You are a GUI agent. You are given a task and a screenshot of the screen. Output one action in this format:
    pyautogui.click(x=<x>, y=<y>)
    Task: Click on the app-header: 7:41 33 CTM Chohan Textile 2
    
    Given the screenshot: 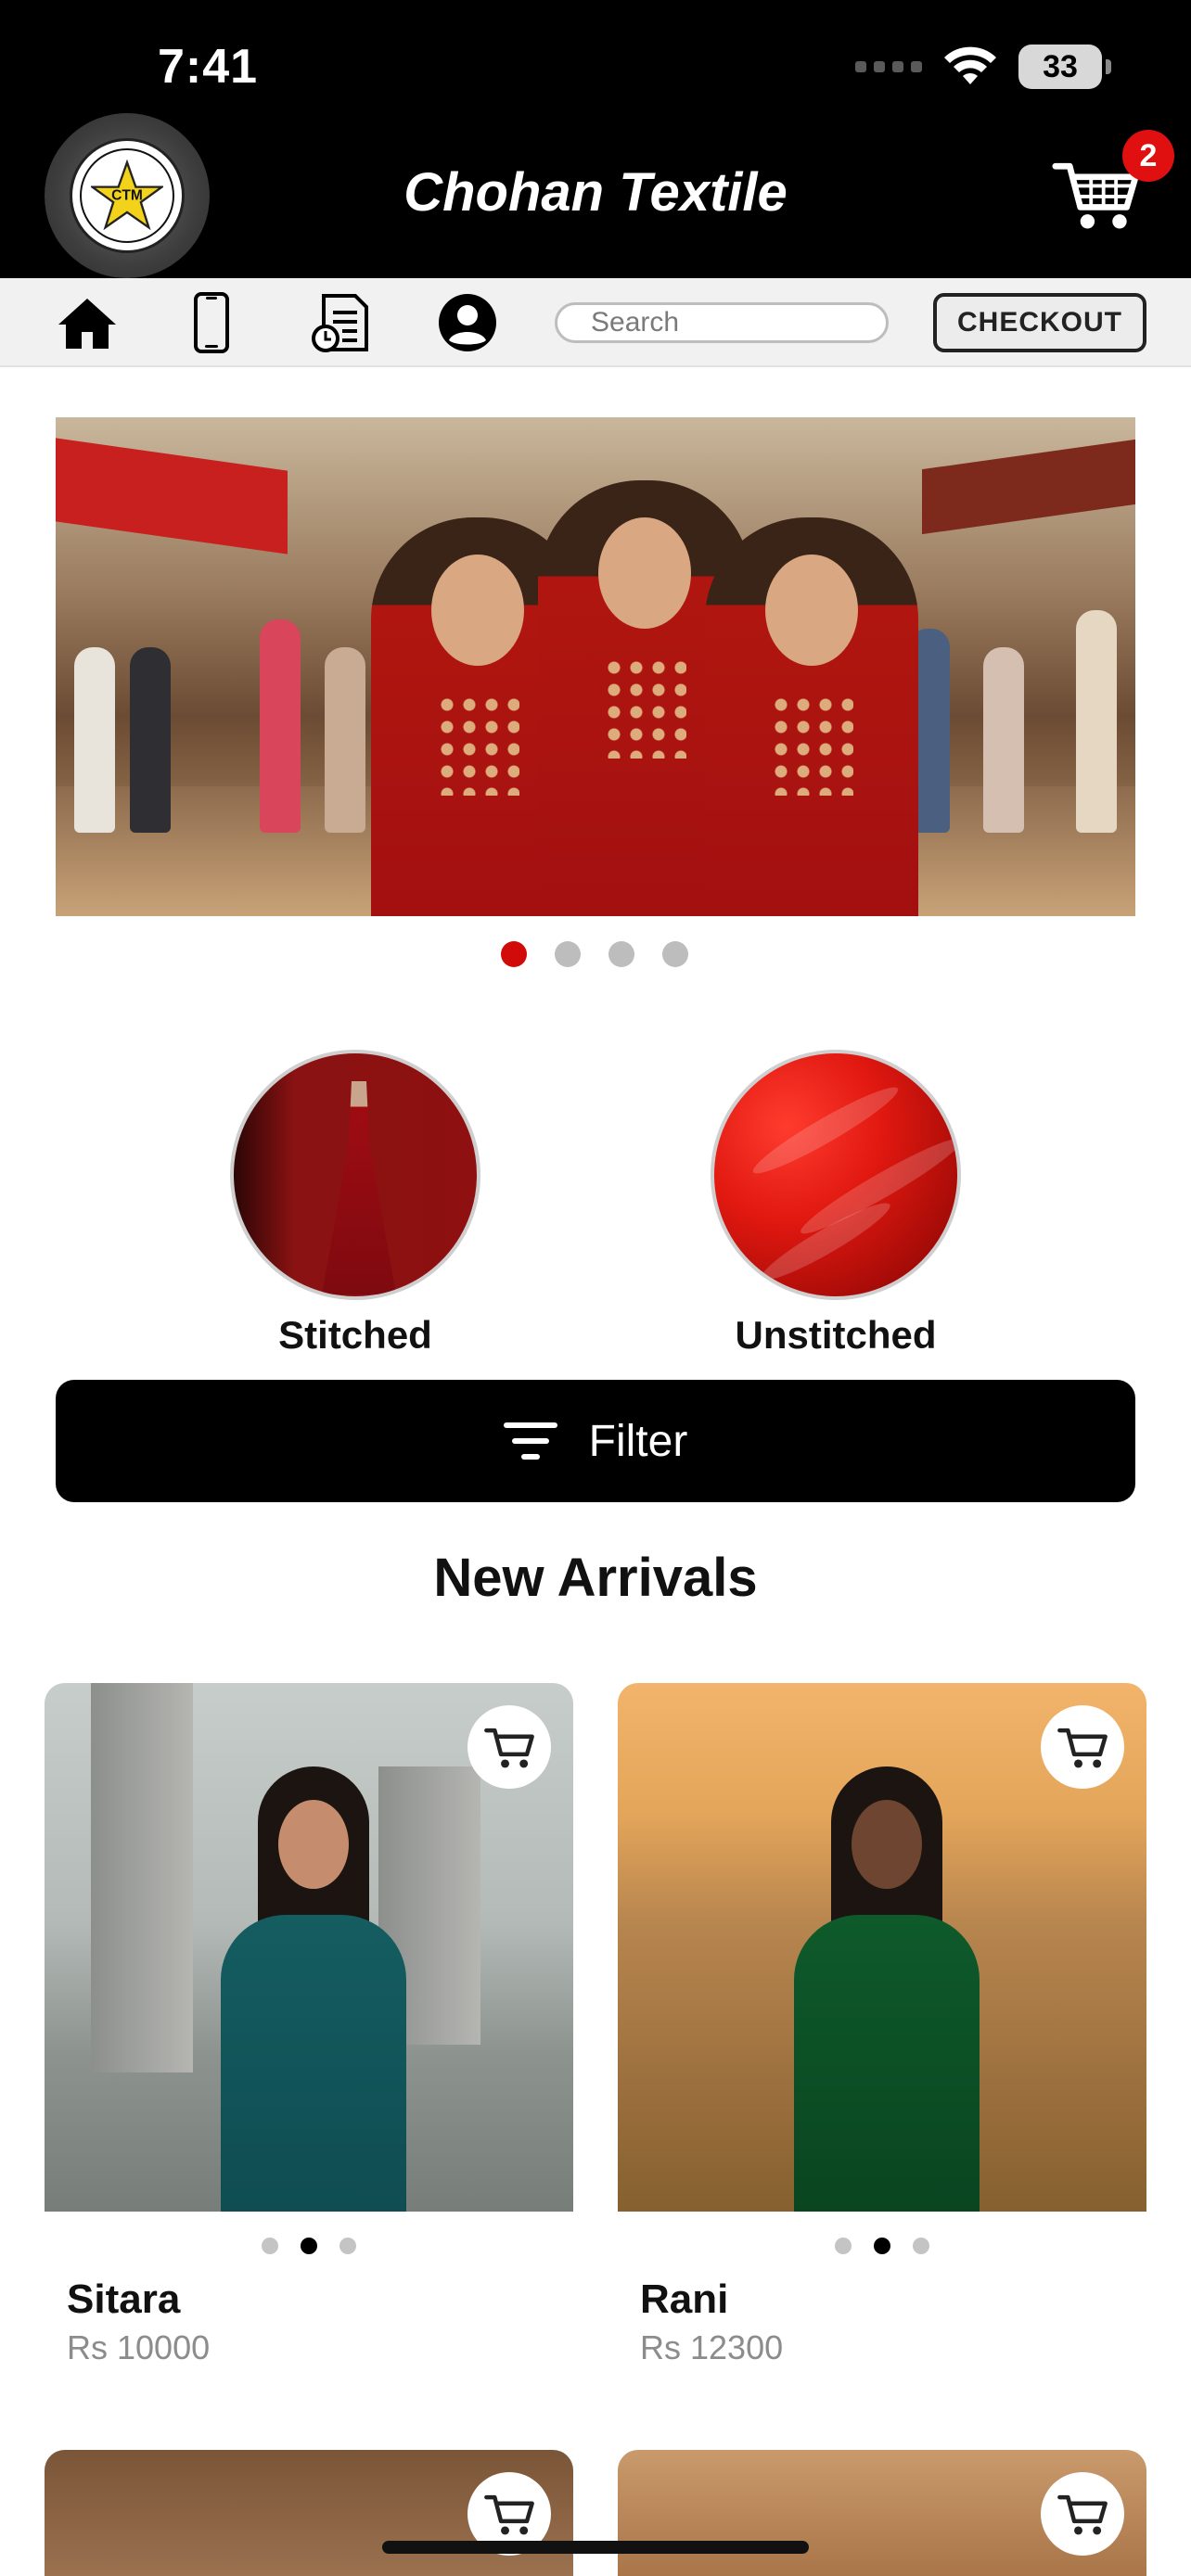 What is the action you would take?
    pyautogui.click(x=595, y=139)
    